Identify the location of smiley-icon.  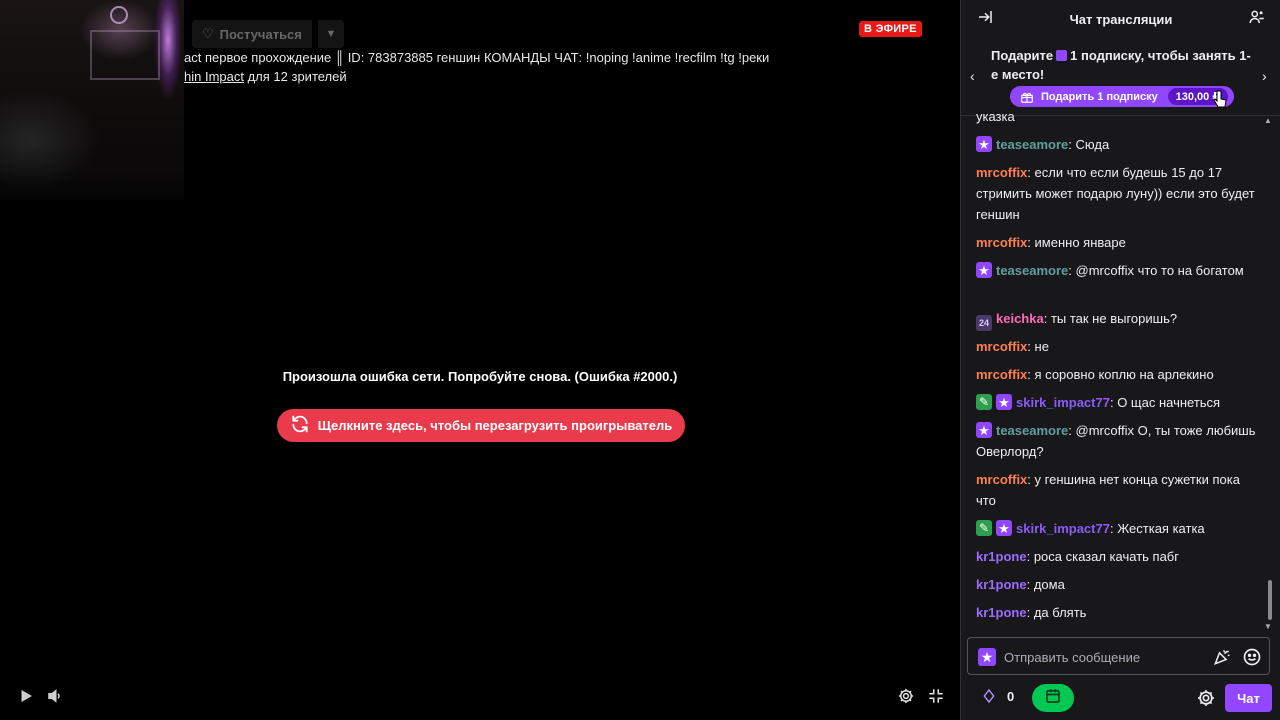
(1252, 659).